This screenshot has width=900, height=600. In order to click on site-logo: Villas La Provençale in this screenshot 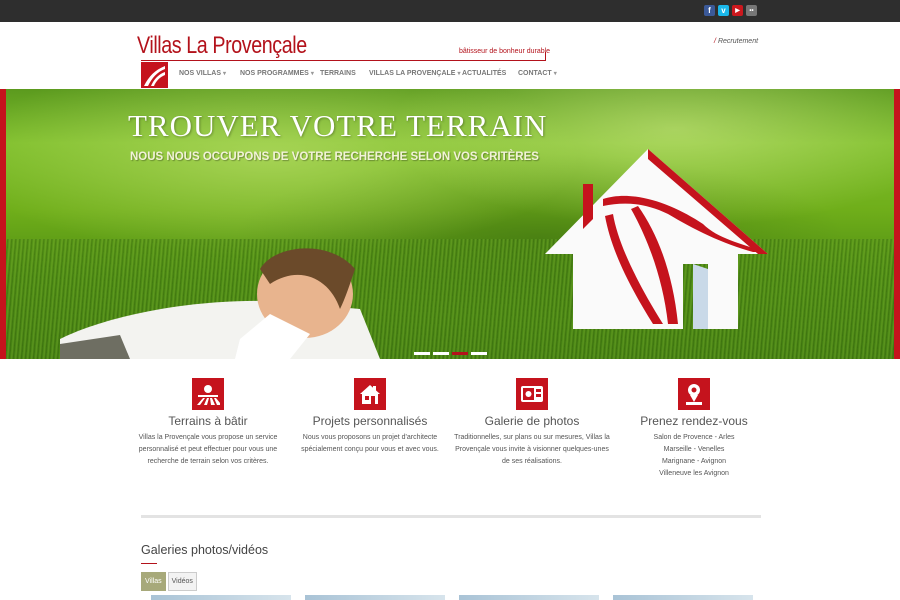, I will do `click(222, 46)`.